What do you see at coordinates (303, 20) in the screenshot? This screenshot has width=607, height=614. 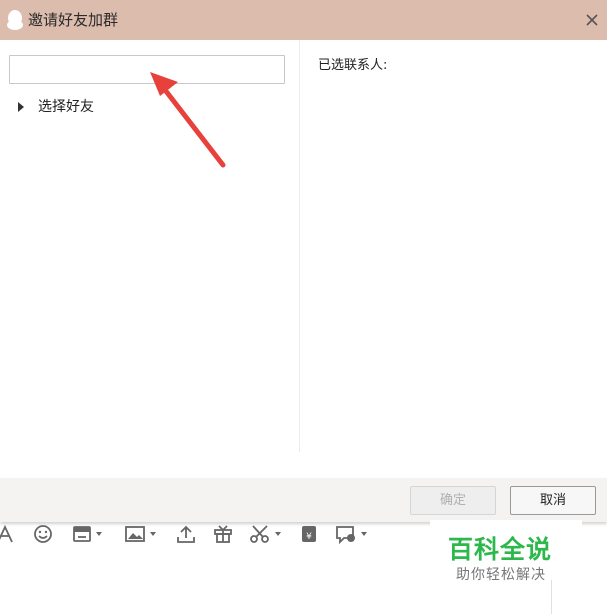 I see `title-bar: 邀请好友加群` at bounding box center [303, 20].